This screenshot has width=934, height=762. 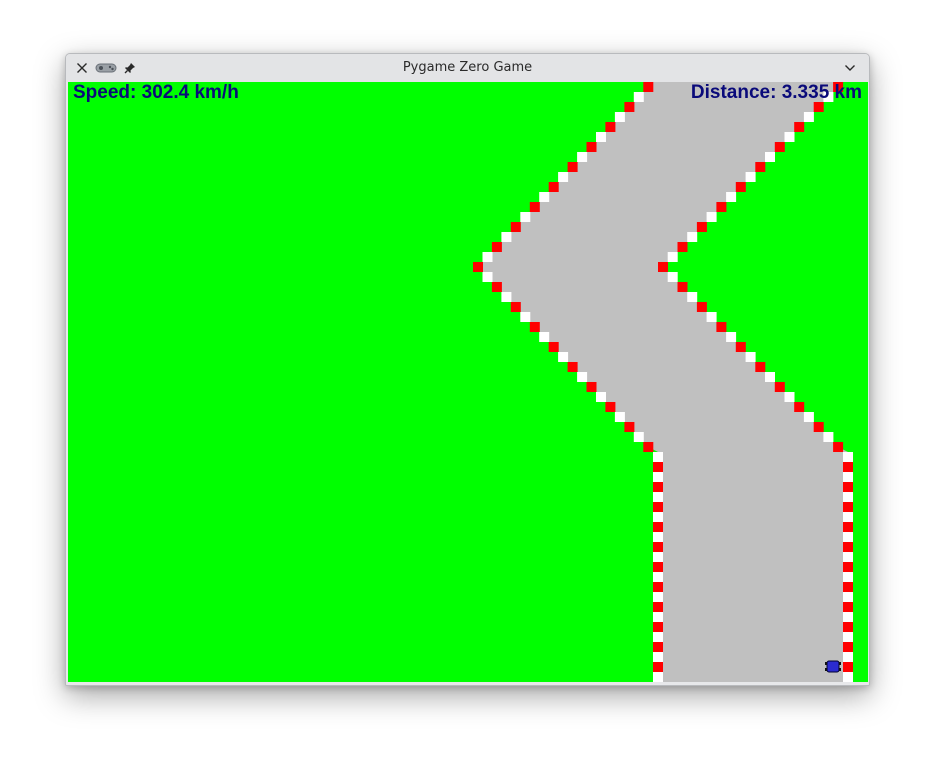 I want to click on titlebar: Pygame Zero Game, so click(x=467, y=68).